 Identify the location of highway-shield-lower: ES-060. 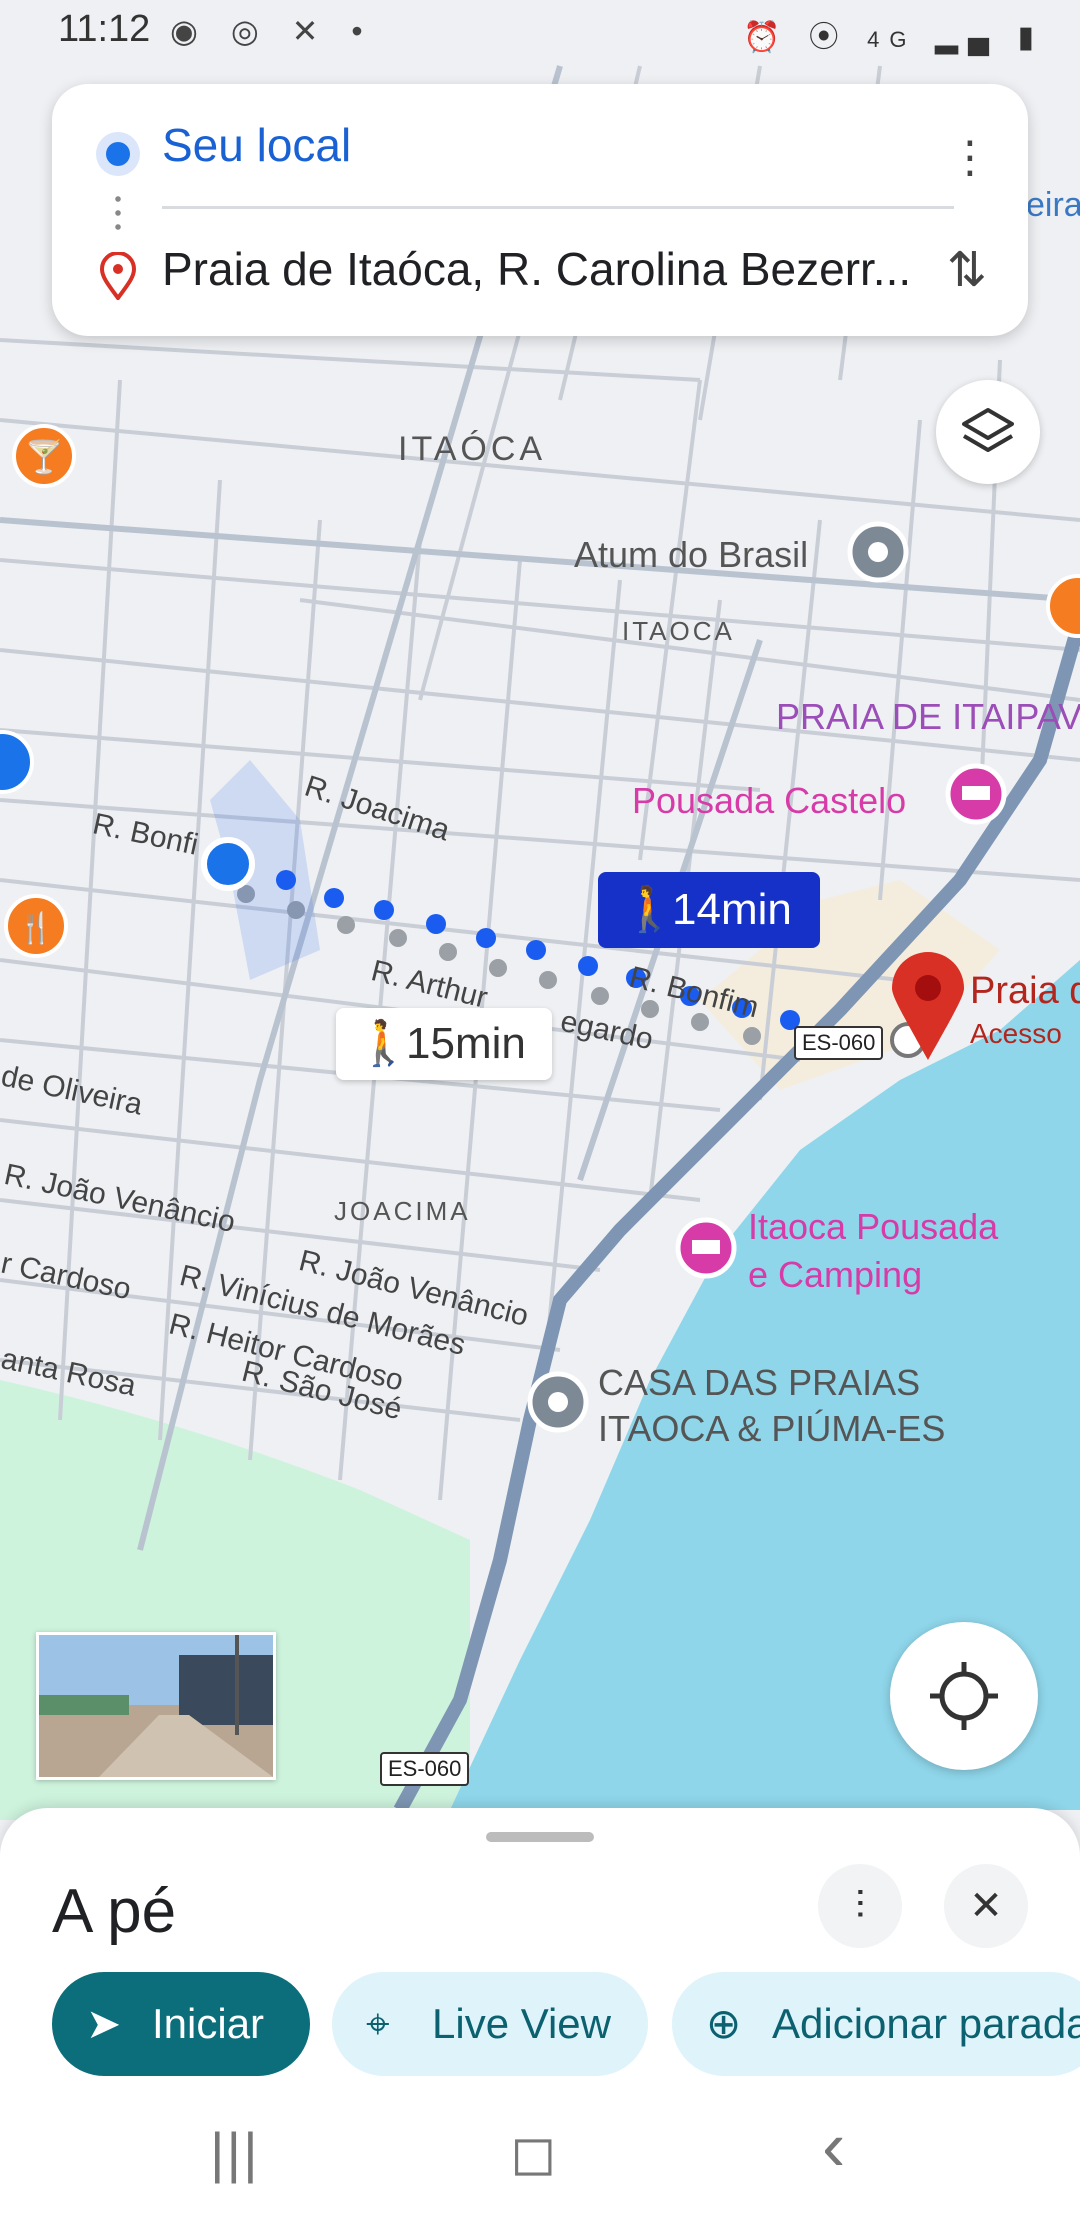
(425, 1769).